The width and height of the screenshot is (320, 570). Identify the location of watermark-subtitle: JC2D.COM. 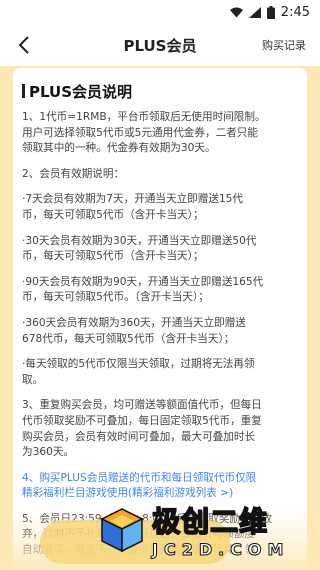
(220, 549).